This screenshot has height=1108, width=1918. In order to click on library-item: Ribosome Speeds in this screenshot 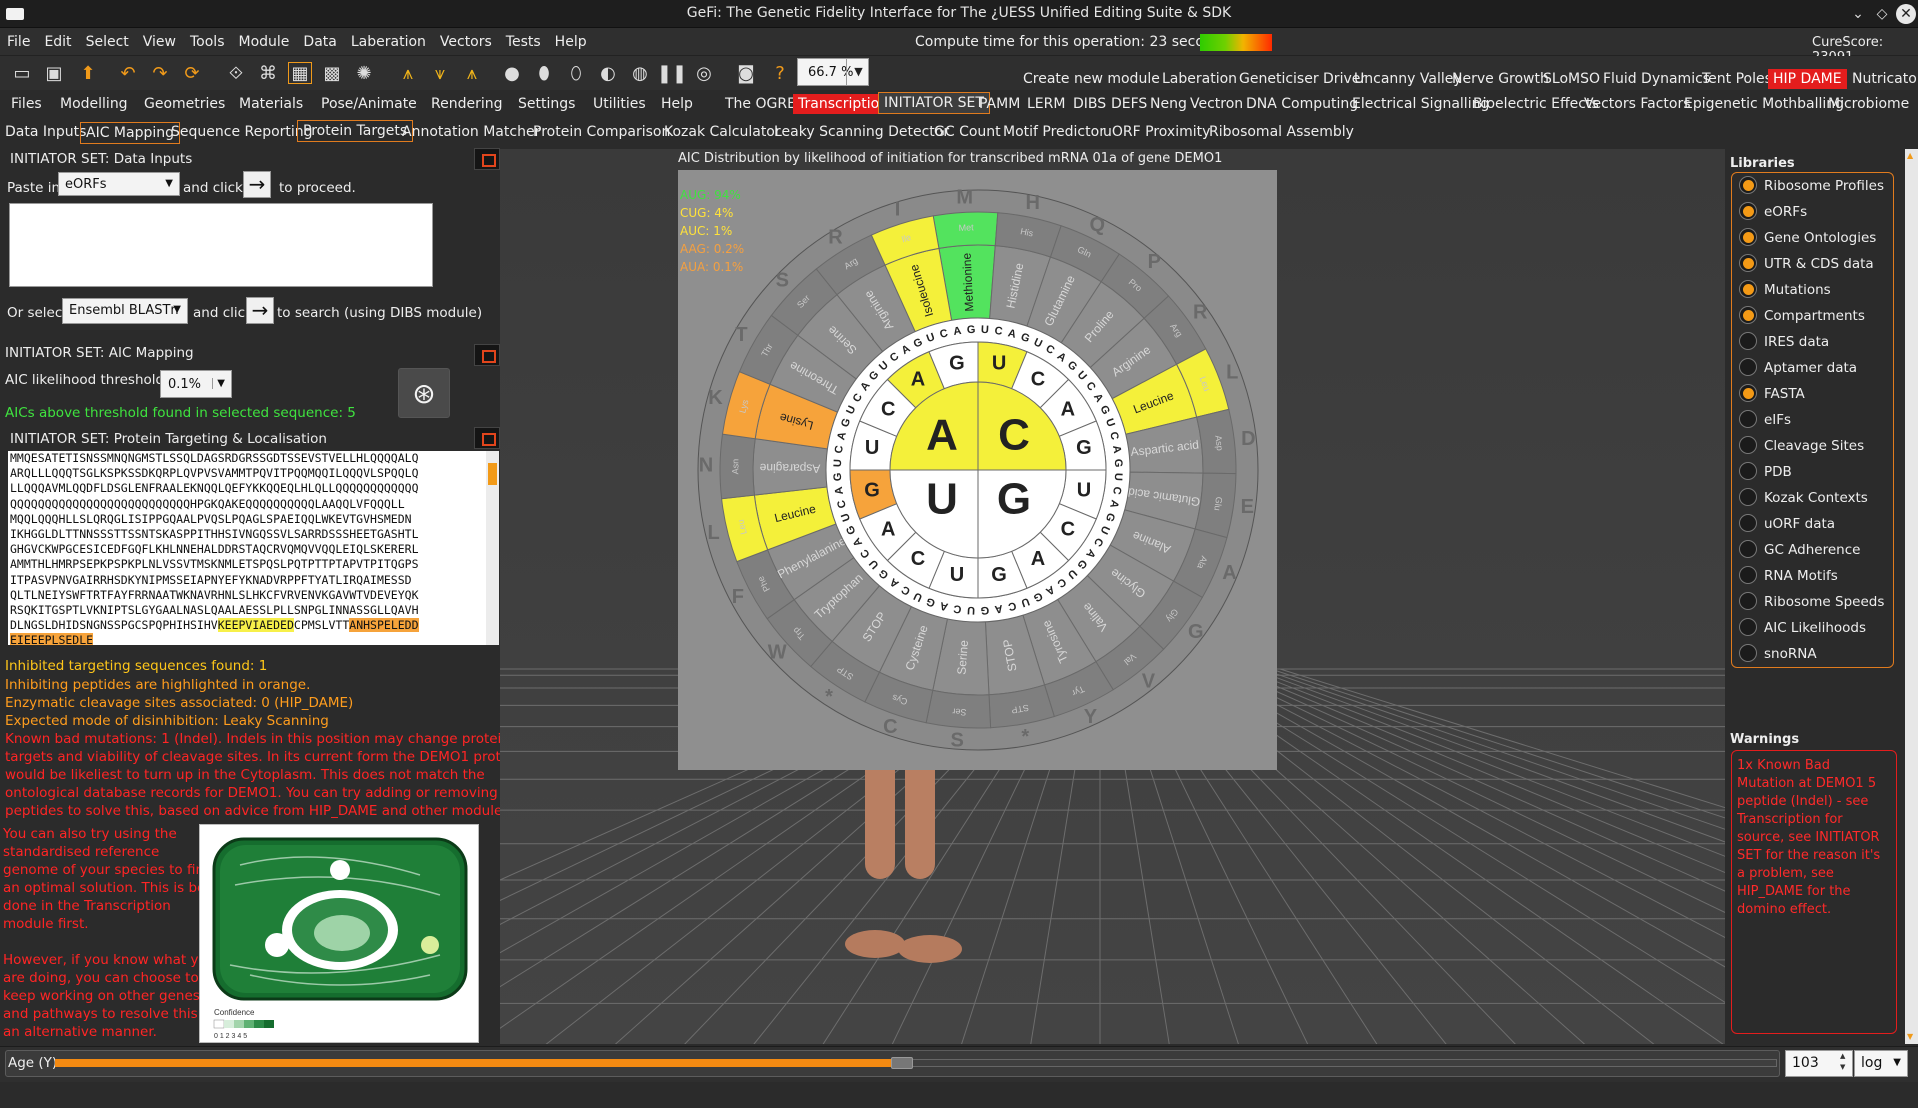, I will do `click(1811, 601)`.